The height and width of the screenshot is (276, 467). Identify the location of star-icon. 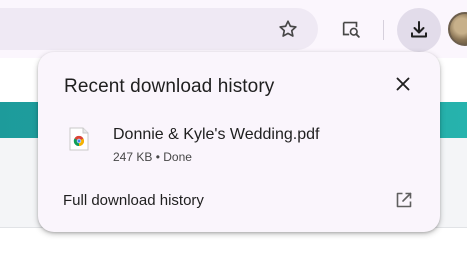
(288, 28).